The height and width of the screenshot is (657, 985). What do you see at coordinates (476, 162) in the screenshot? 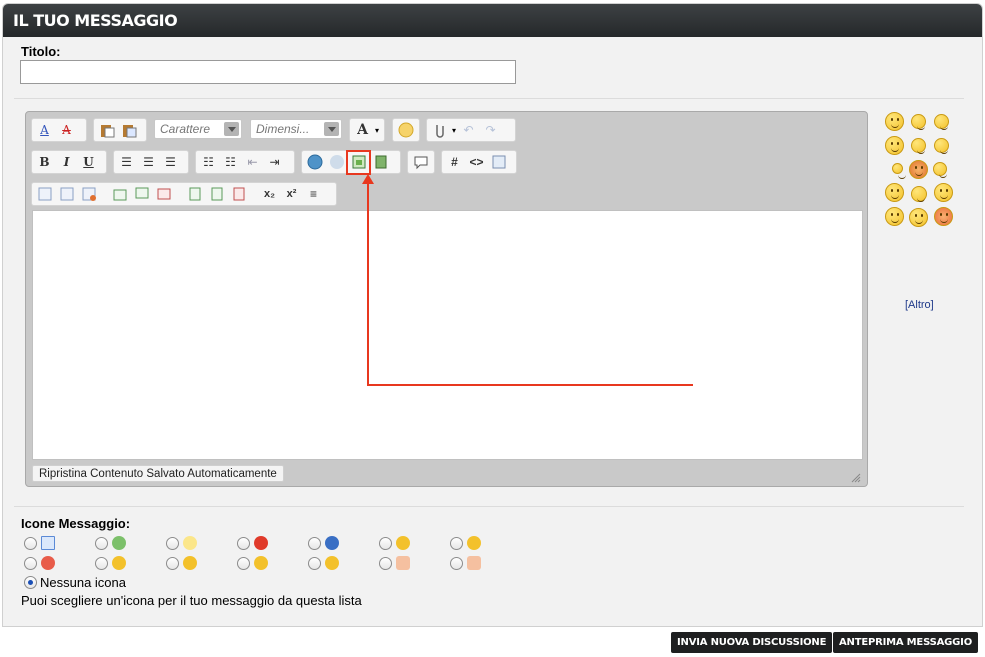
I see `code-icon: <>` at bounding box center [476, 162].